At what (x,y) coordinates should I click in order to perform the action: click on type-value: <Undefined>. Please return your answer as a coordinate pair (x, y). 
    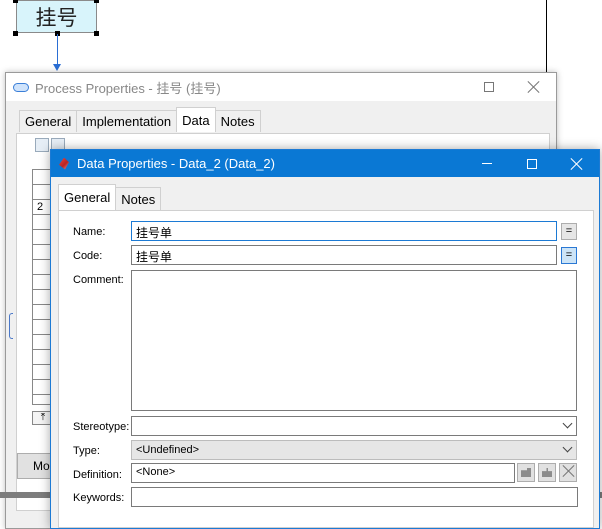
    Looking at the image, I should click on (167, 450).